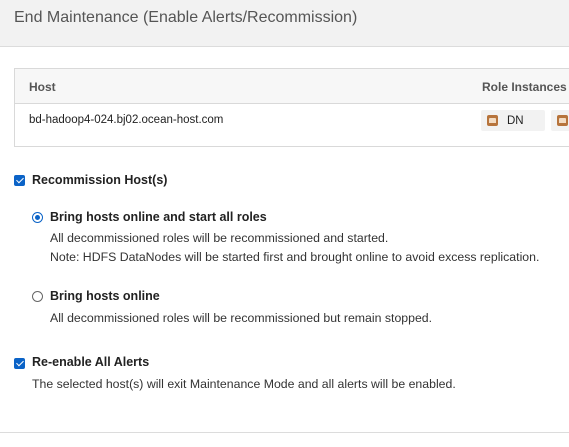 This screenshot has height=447, width=569. What do you see at coordinates (158, 217) in the screenshot?
I see `start-all-roles-label: Bring hosts online and start all roles` at bounding box center [158, 217].